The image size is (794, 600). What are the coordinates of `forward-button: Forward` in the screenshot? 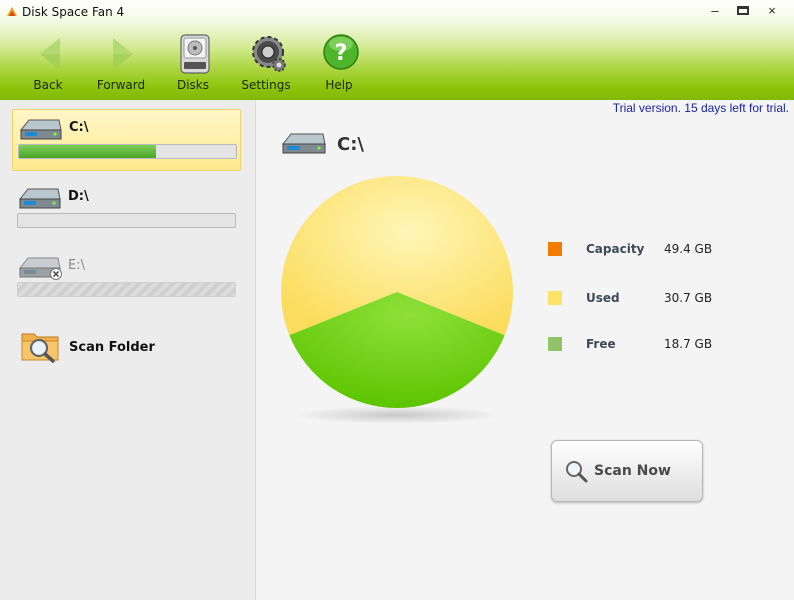 It's located at (121, 62).